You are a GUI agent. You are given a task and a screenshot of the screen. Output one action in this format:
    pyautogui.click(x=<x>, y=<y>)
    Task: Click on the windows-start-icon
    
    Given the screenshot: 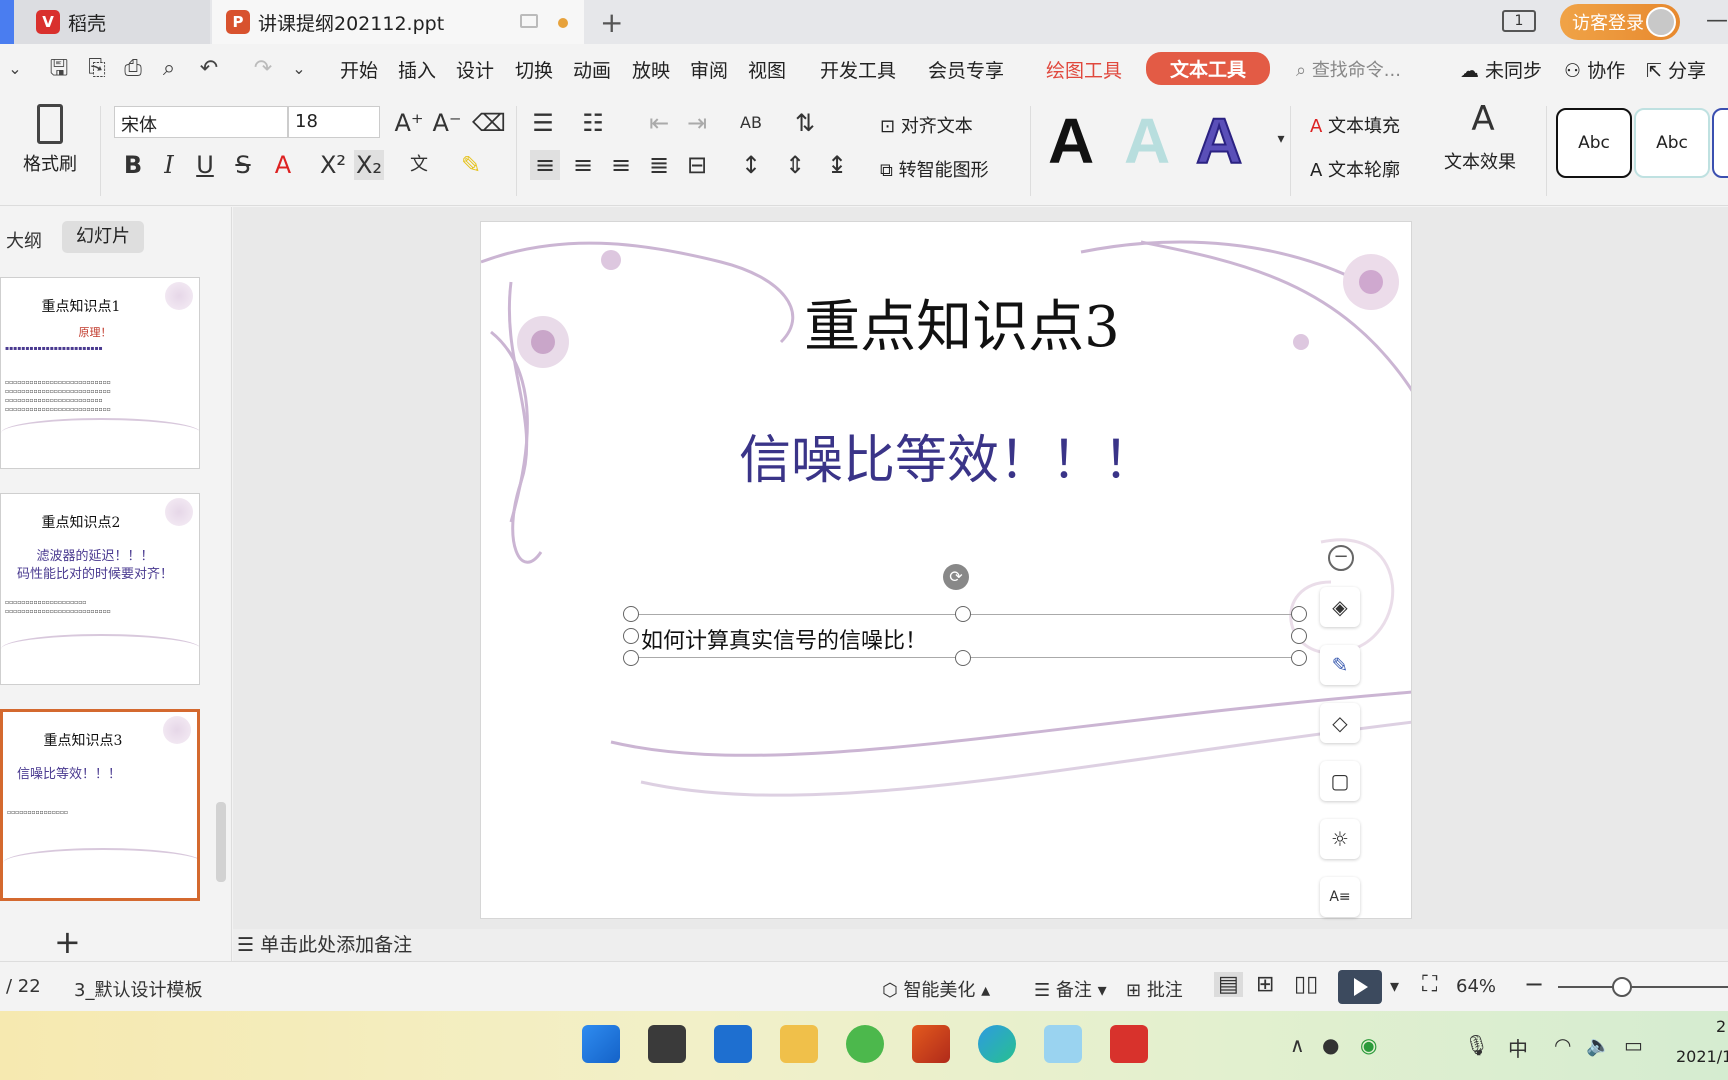 What is the action you would take?
    pyautogui.click(x=601, y=1044)
    